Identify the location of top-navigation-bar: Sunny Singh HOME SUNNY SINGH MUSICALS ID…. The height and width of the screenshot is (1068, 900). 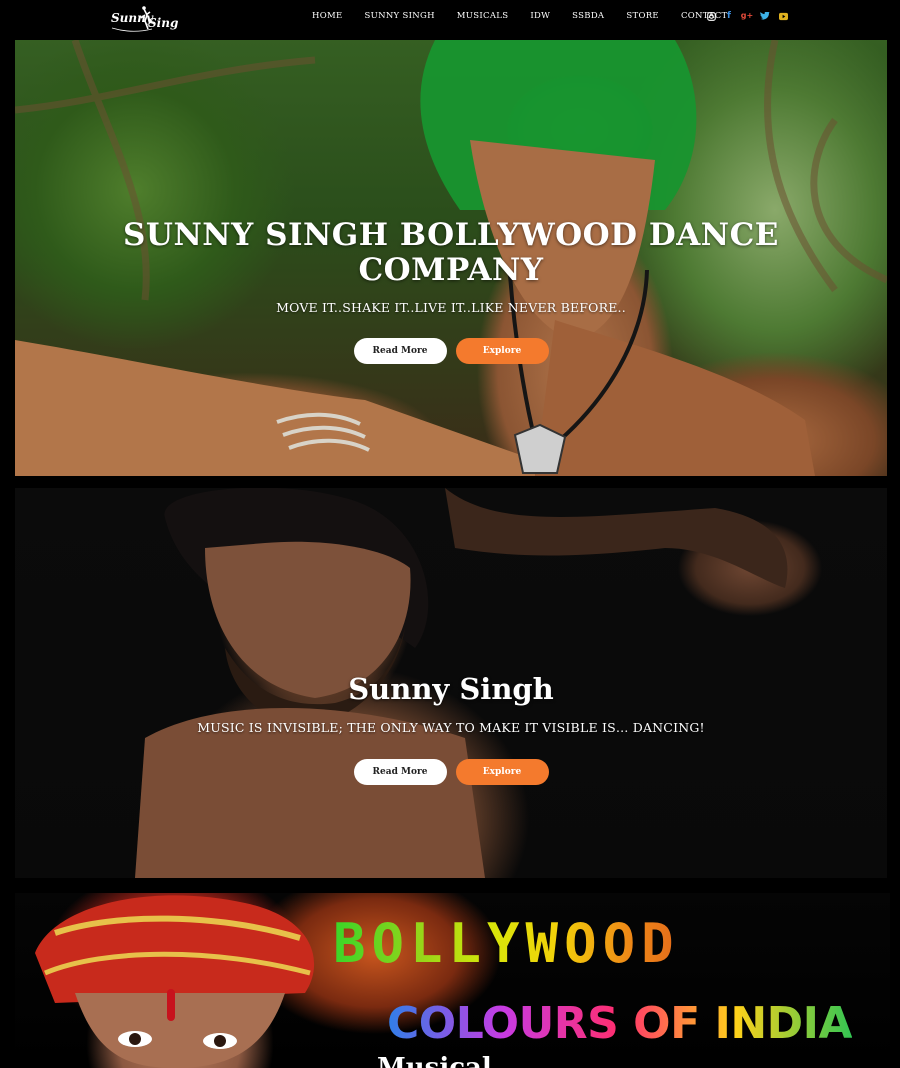
(450, 19).